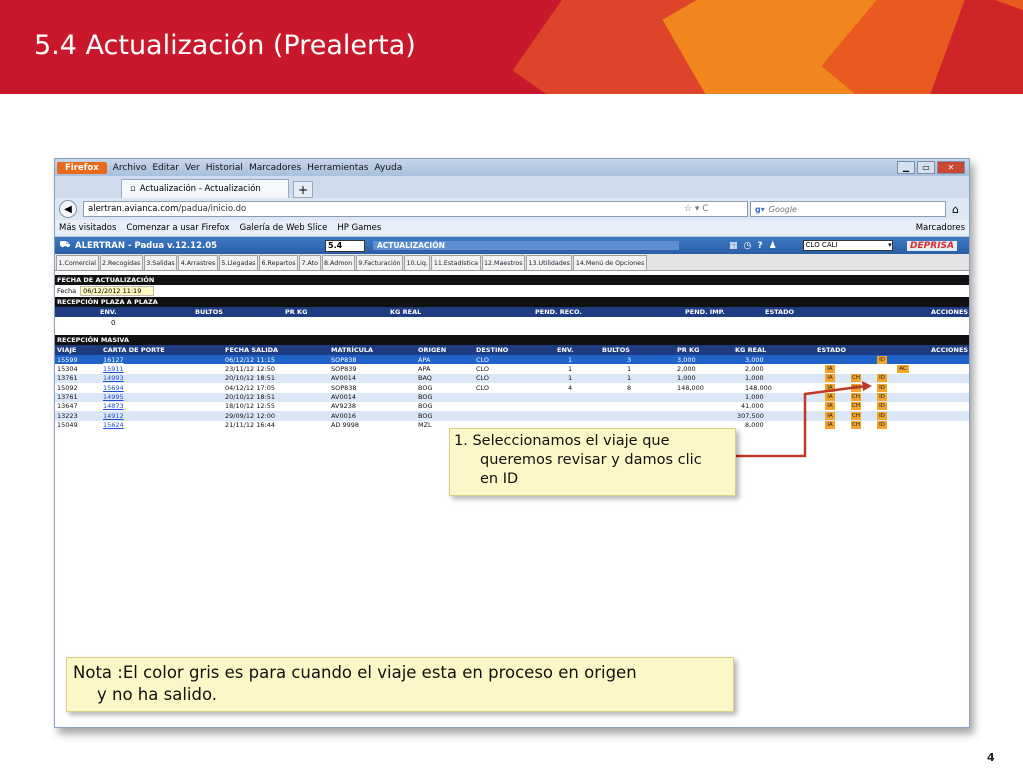 Image resolution: width=1023 pixels, height=783 pixels. Describe the element at coordinates (113, 378) in the screenshot. I see `carta-link: 14993` at that location.